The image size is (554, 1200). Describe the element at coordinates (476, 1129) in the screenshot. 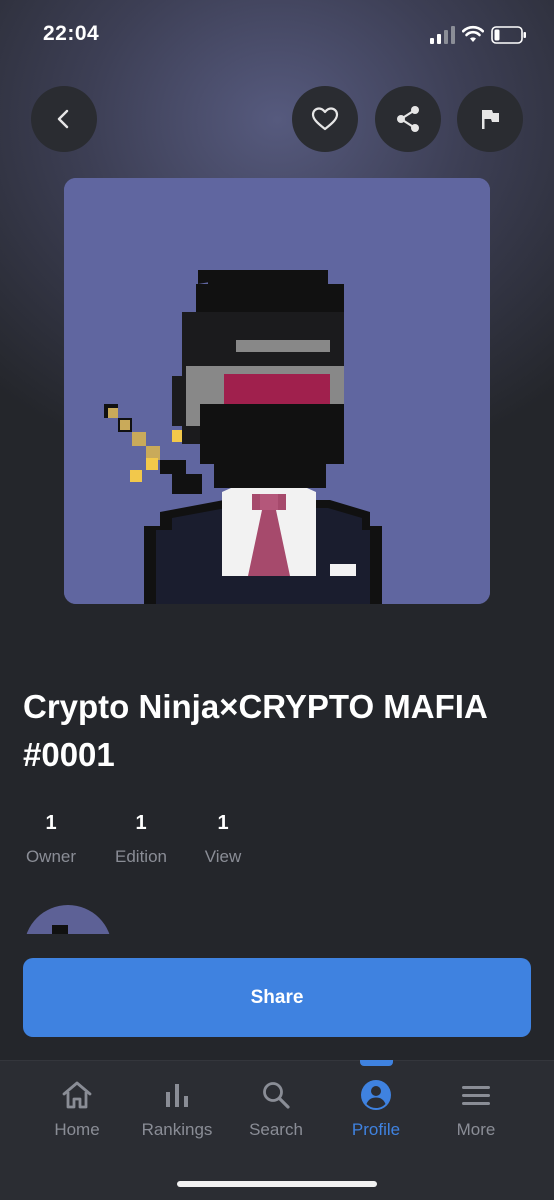

I see `tab-more-label: More` at that location.